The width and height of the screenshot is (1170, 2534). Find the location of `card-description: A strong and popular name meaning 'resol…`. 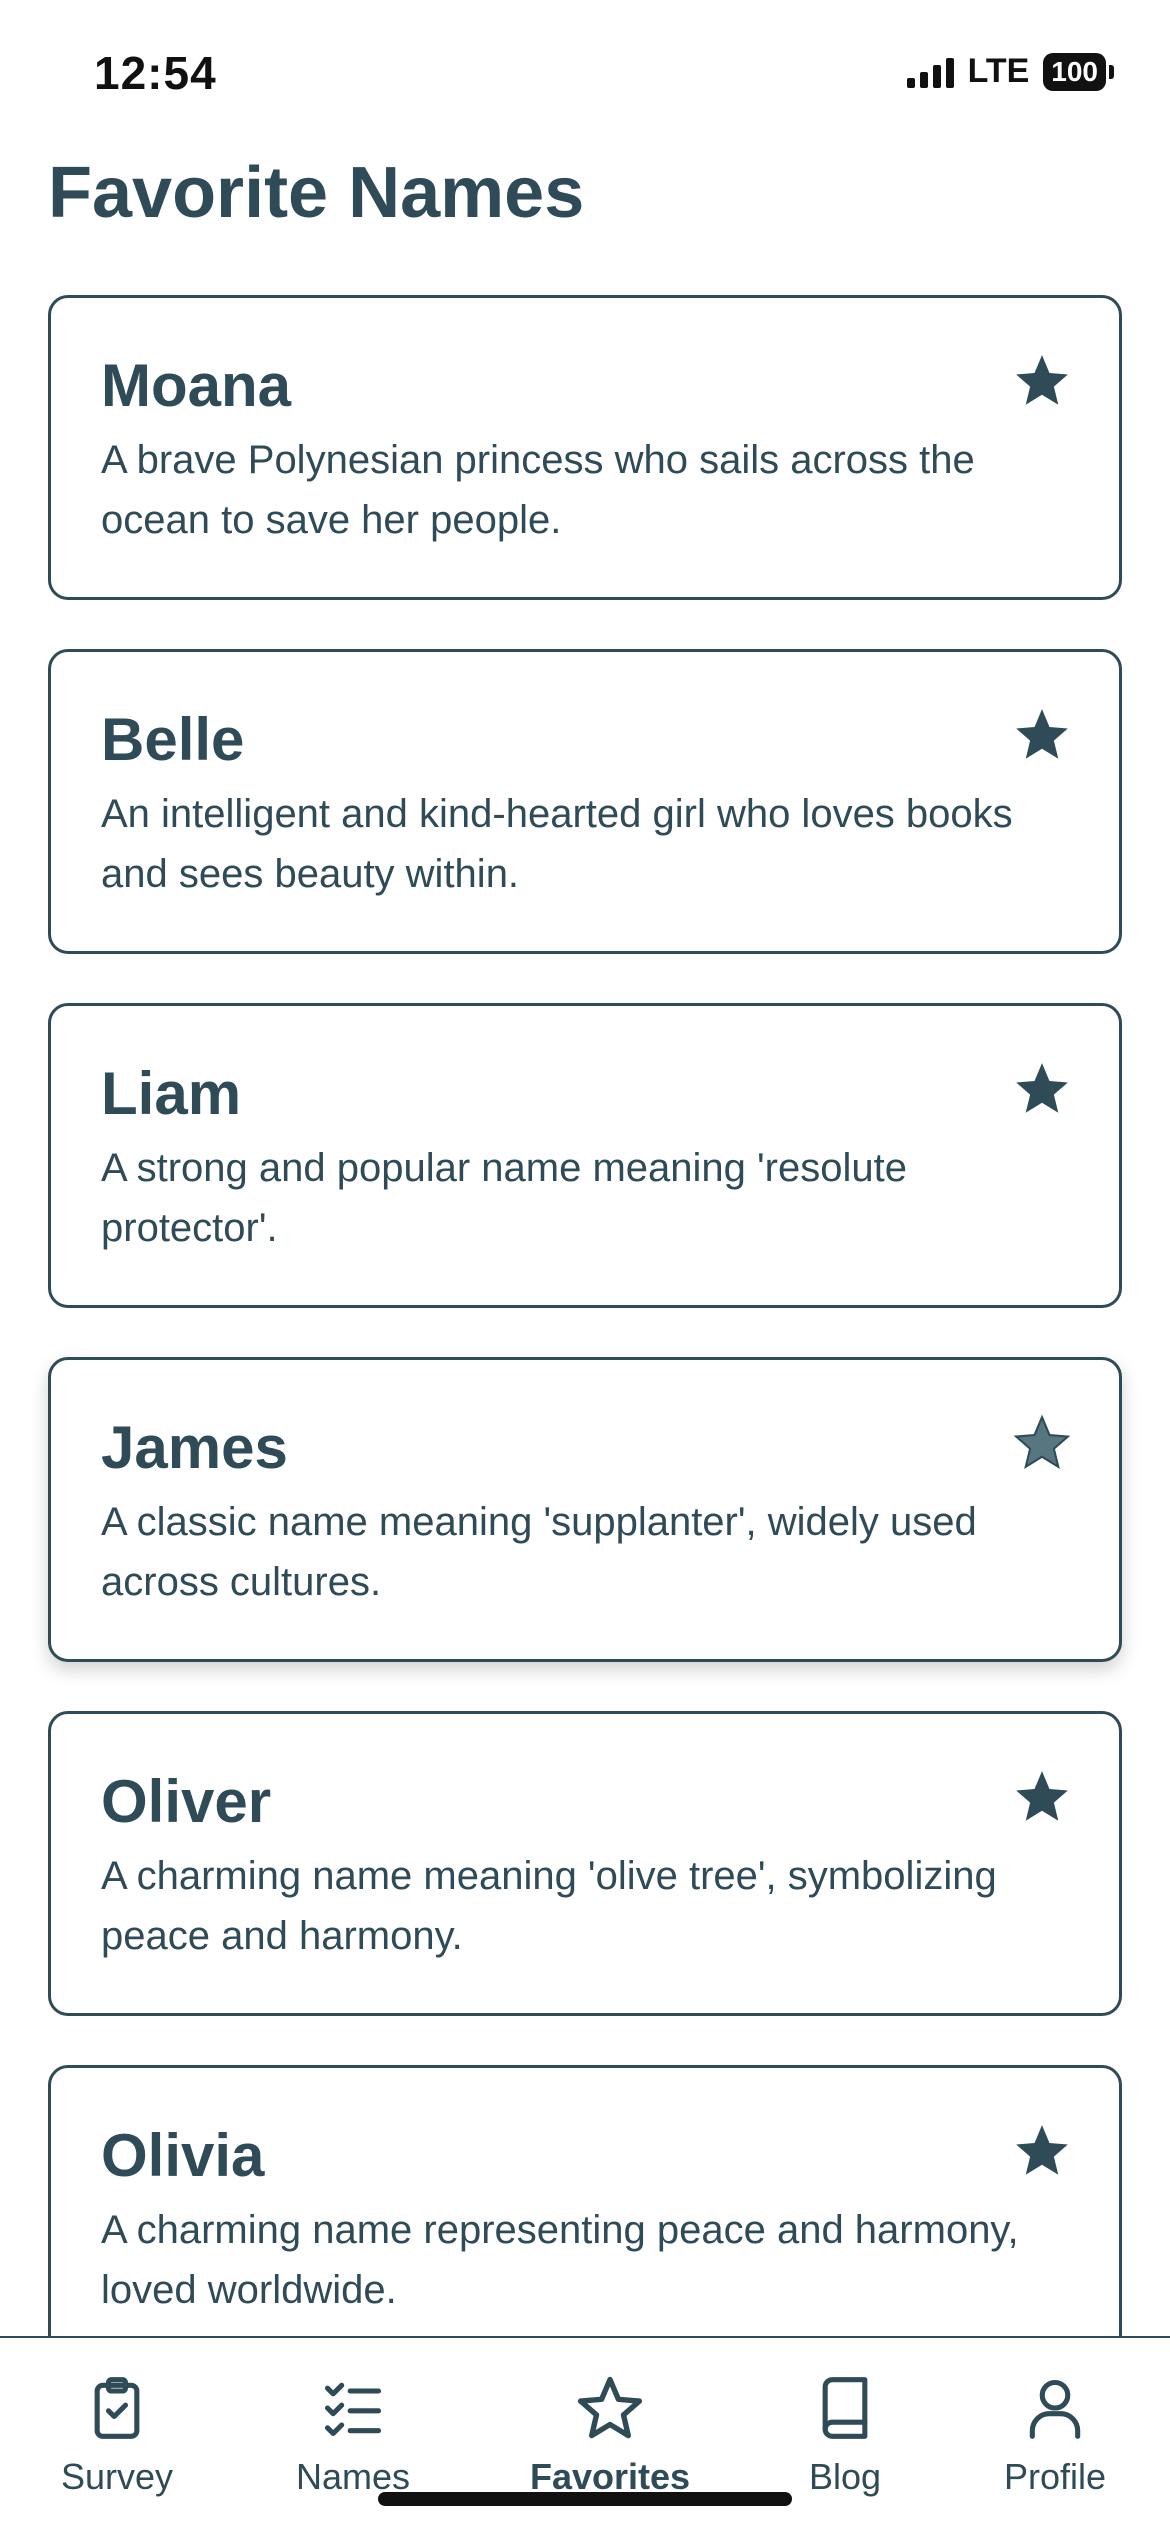

card-description: A strong and popular name meaning 'resol… is located at coordinates (504, 1198).